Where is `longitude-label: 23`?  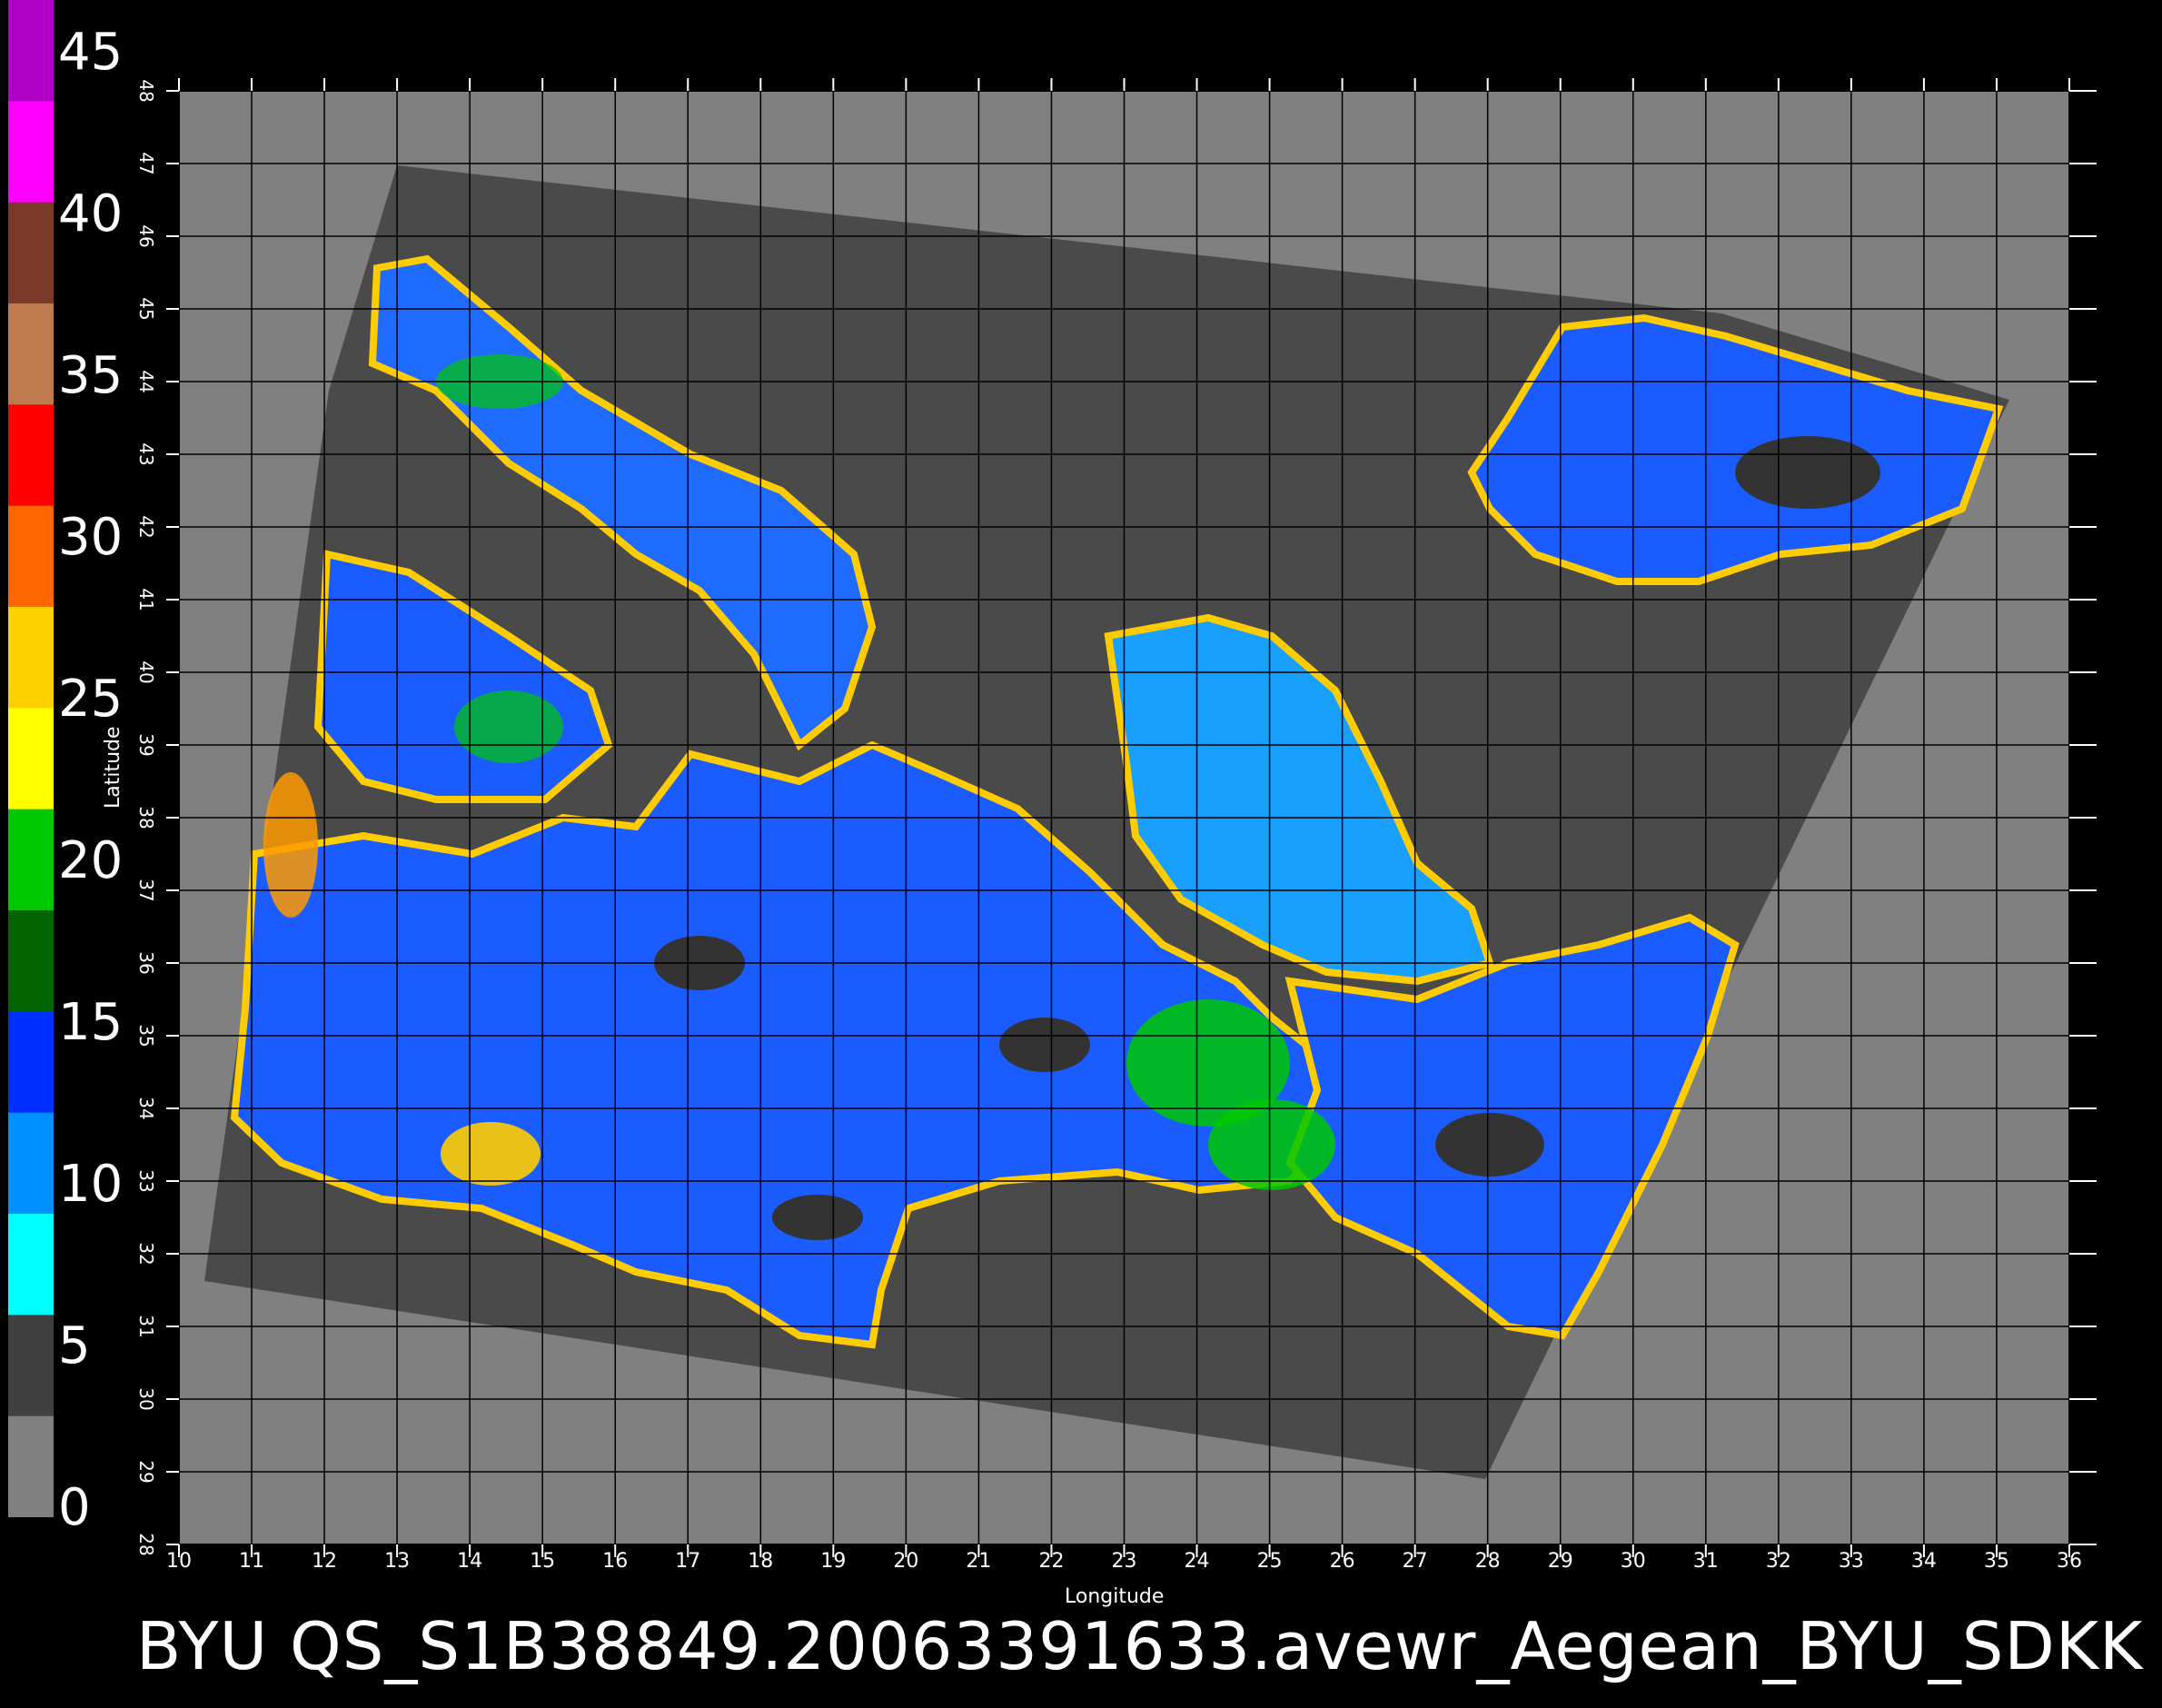
longitude-label: 23 is located at coordinates (1124, 1561).